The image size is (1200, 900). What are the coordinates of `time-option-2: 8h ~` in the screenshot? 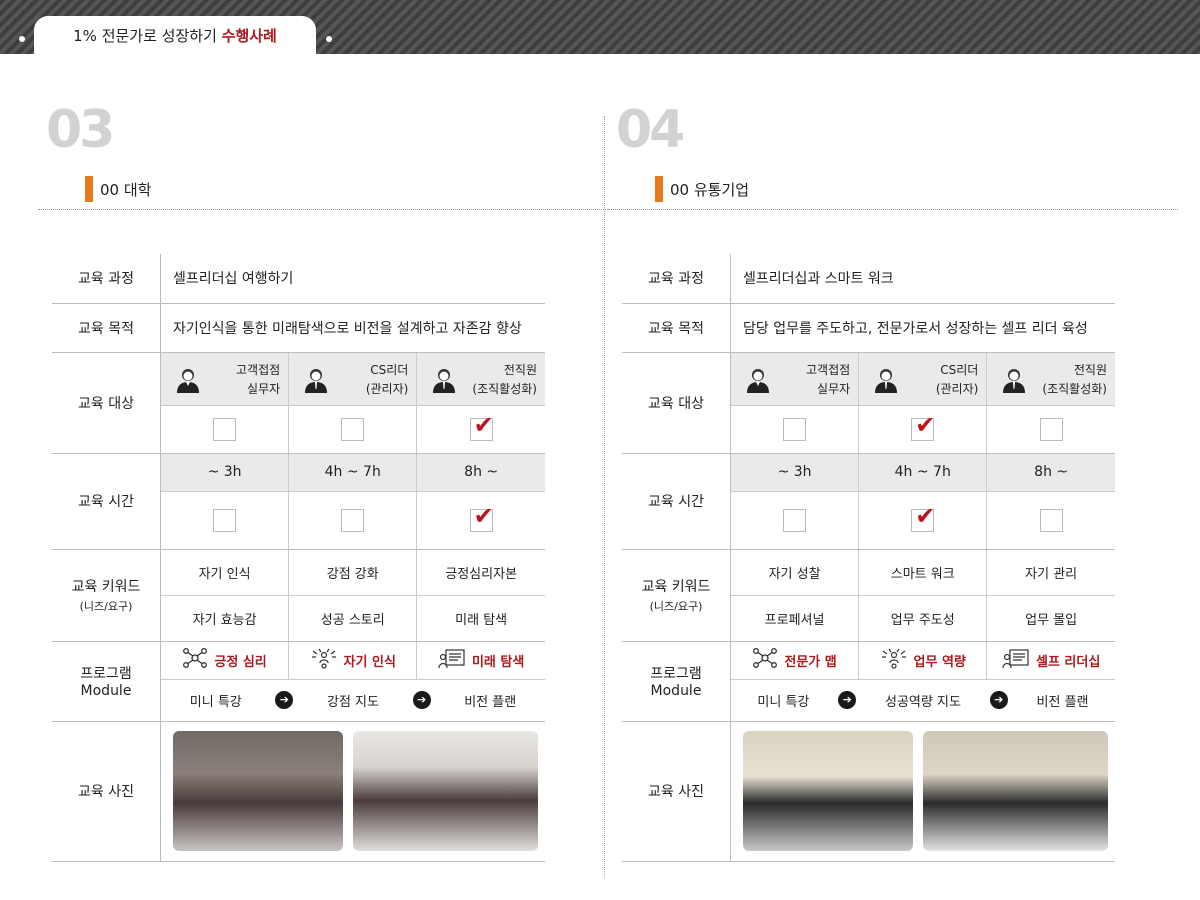 It's located at (480, 472).